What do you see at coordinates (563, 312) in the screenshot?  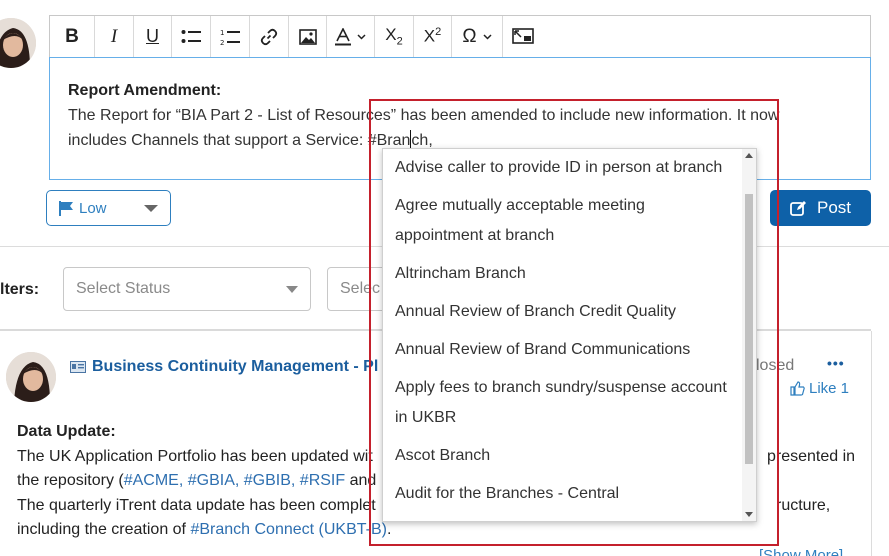 I see `autocomplete-item: Annual Review of Branch Credit Quality` at bounding box center [563, 312].